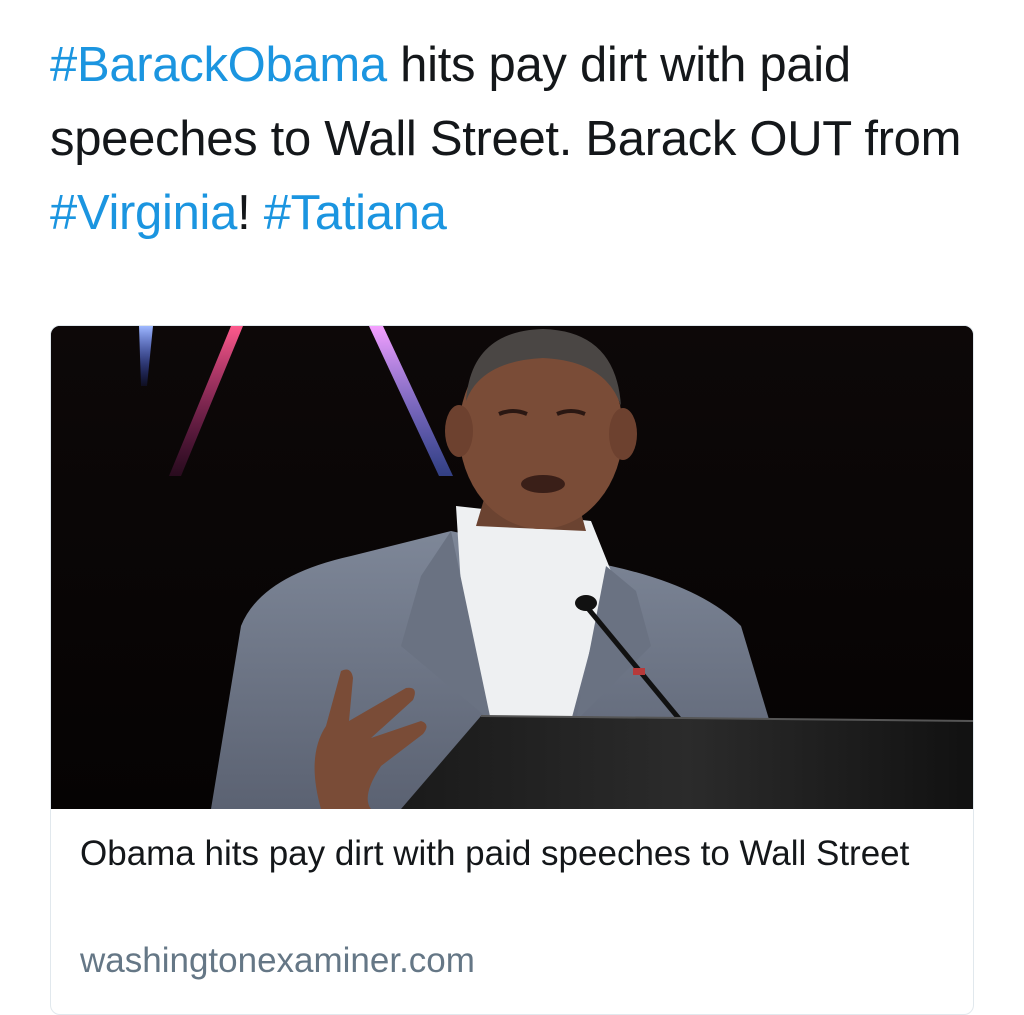  I want to click on card-domain: washingtonexaminer.com, so click(277, 960).